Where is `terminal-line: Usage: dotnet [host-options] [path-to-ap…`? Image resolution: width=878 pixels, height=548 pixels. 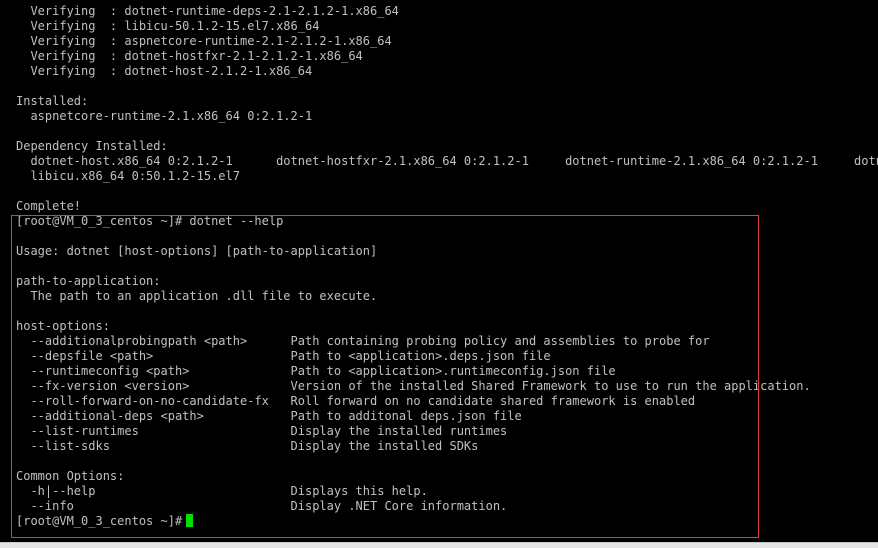 terminal-line: Usage: dotnet [host-options] [path-to-ap… is located at coordinates (197, 251).